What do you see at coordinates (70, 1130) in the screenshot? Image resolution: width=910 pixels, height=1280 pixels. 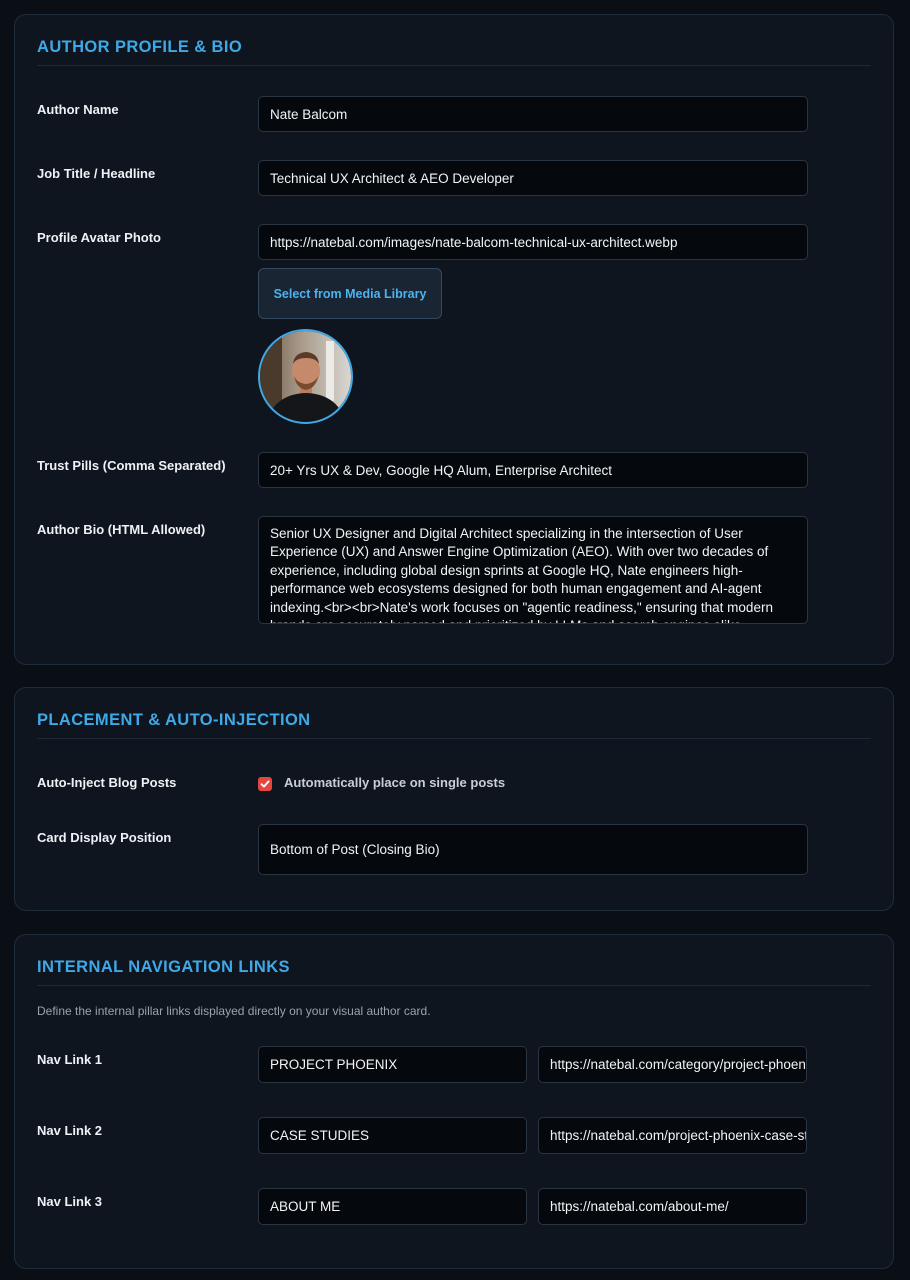 I see `nav-link-label: Nav Link 2` at bounding box center [70, 1130].